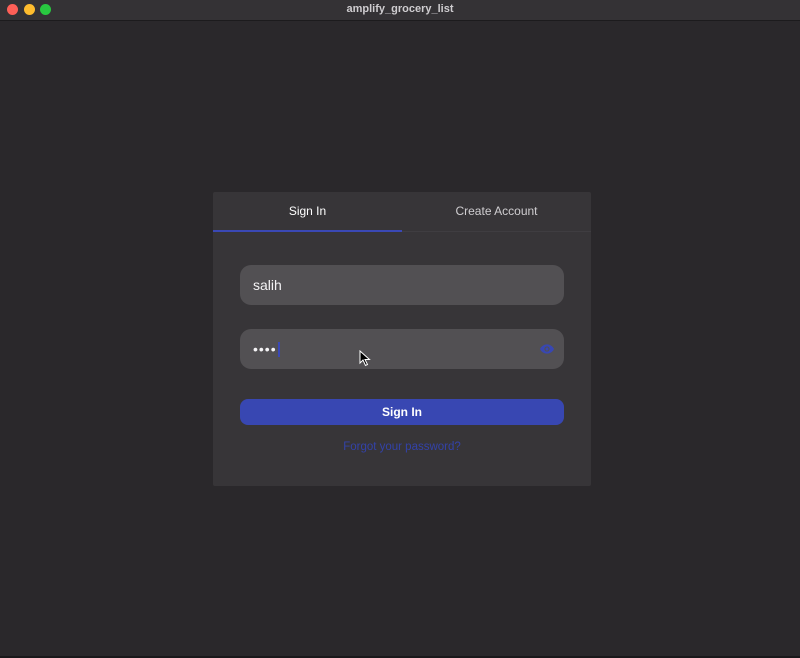  Describe the element at coordinates (279, 349) in the screenshot. I see `text-caret` at that location.